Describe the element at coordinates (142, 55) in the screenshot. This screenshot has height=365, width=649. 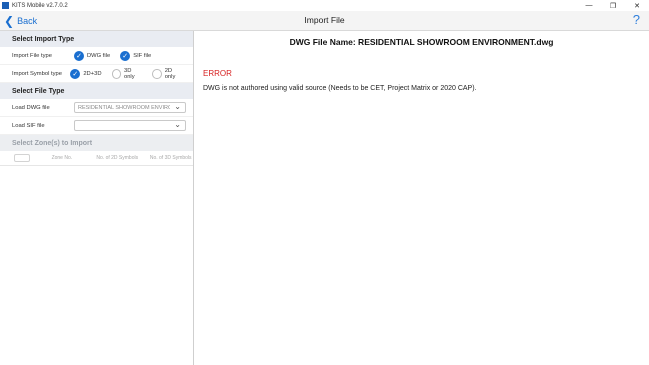
I see `sif-file-label: SIF file` at that location.